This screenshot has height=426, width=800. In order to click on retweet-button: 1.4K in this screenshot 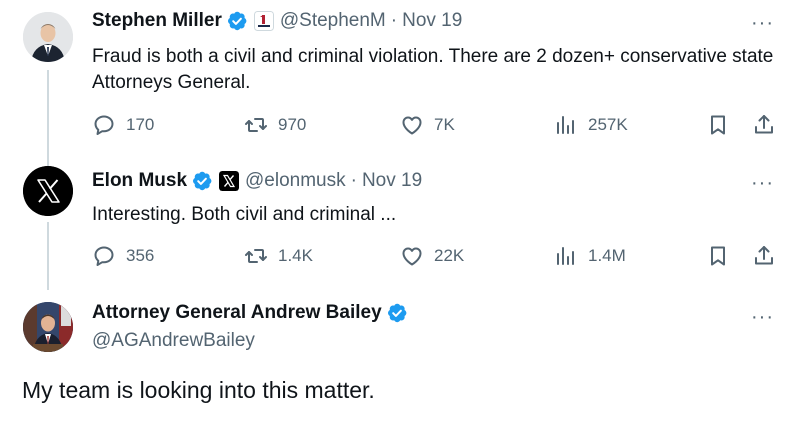, I will do `click(278, 256)`.